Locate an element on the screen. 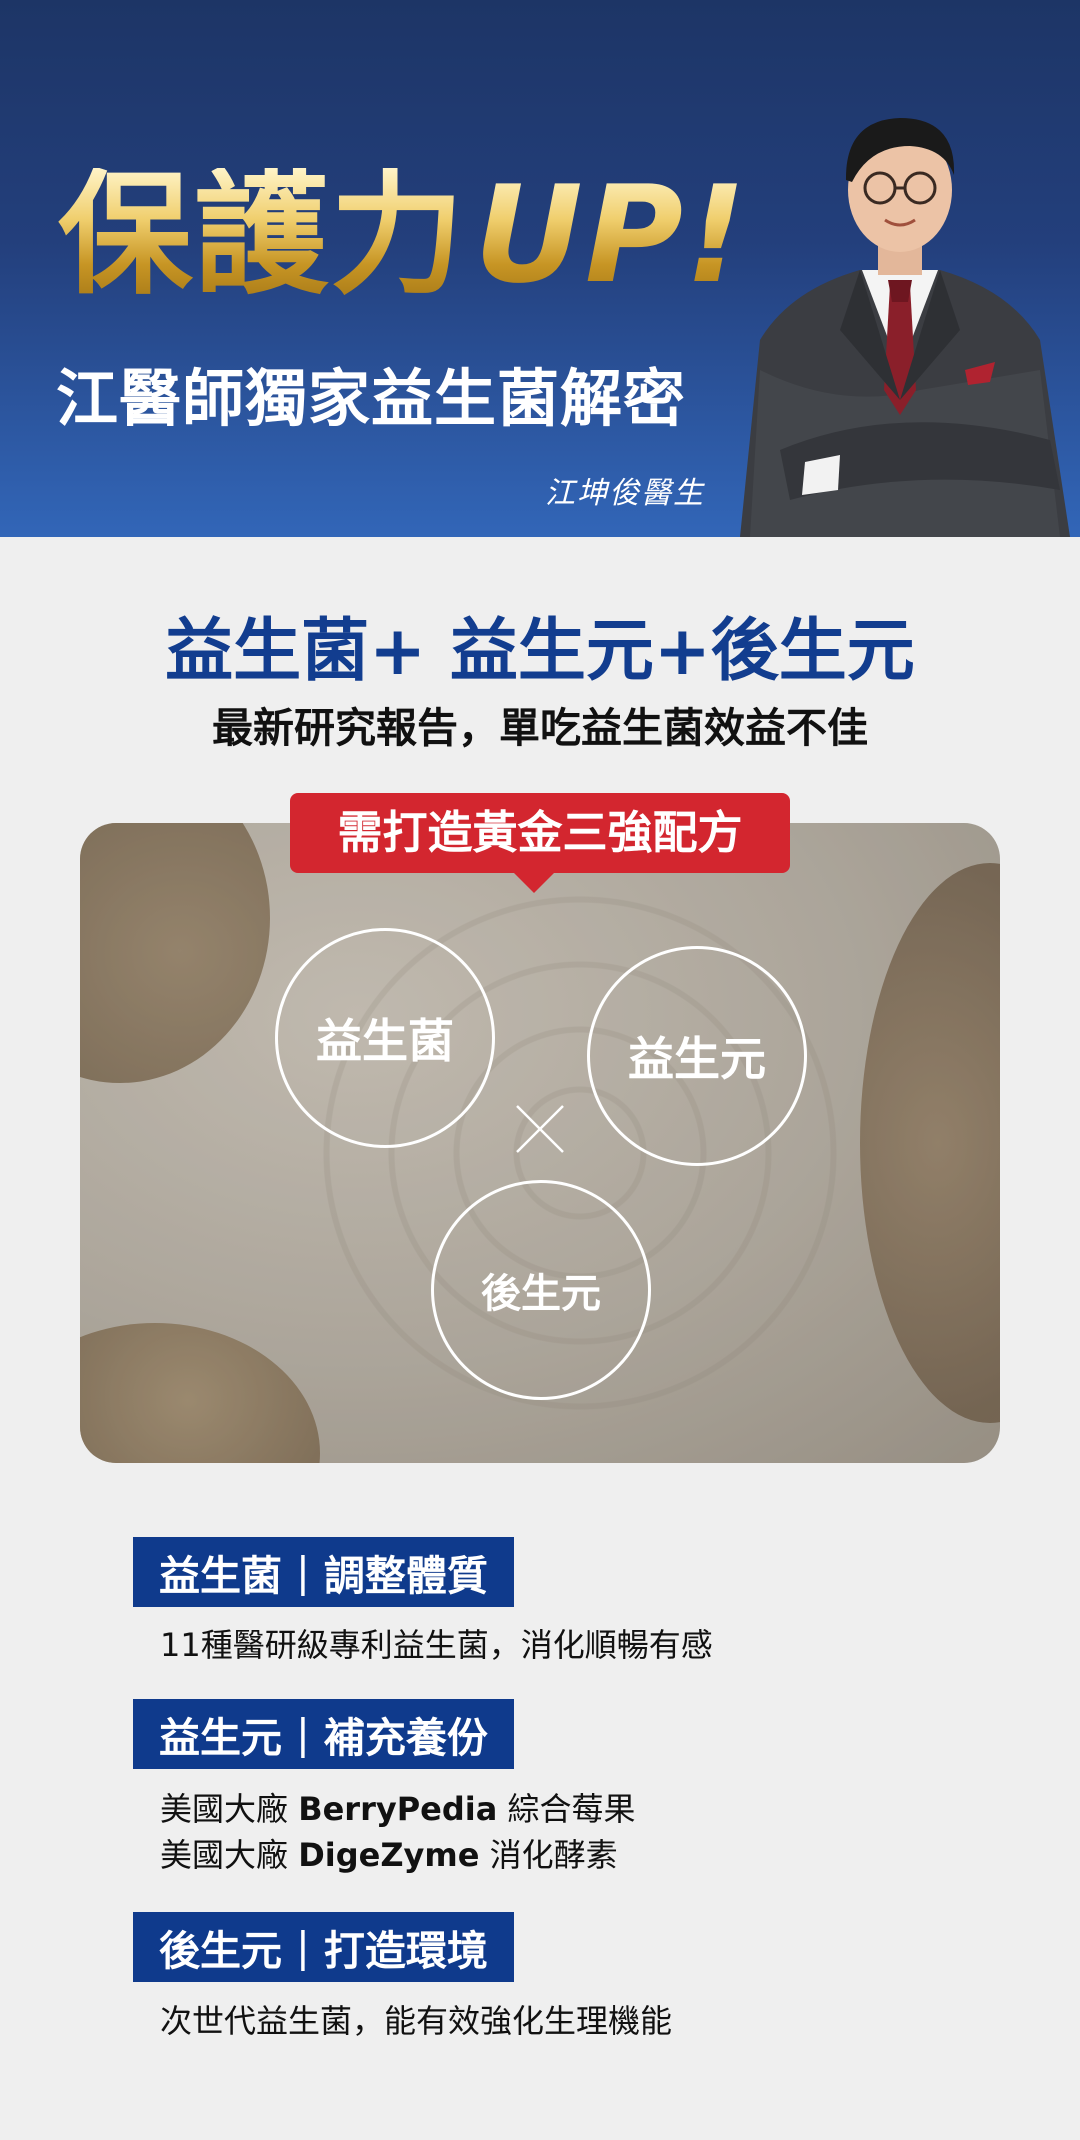 The width and height of the screenshot is (1080, 2140). prebiotic-description-line: 美國大廠 DigeZyme 消化酵素 is located at coordinates (389, 1855).